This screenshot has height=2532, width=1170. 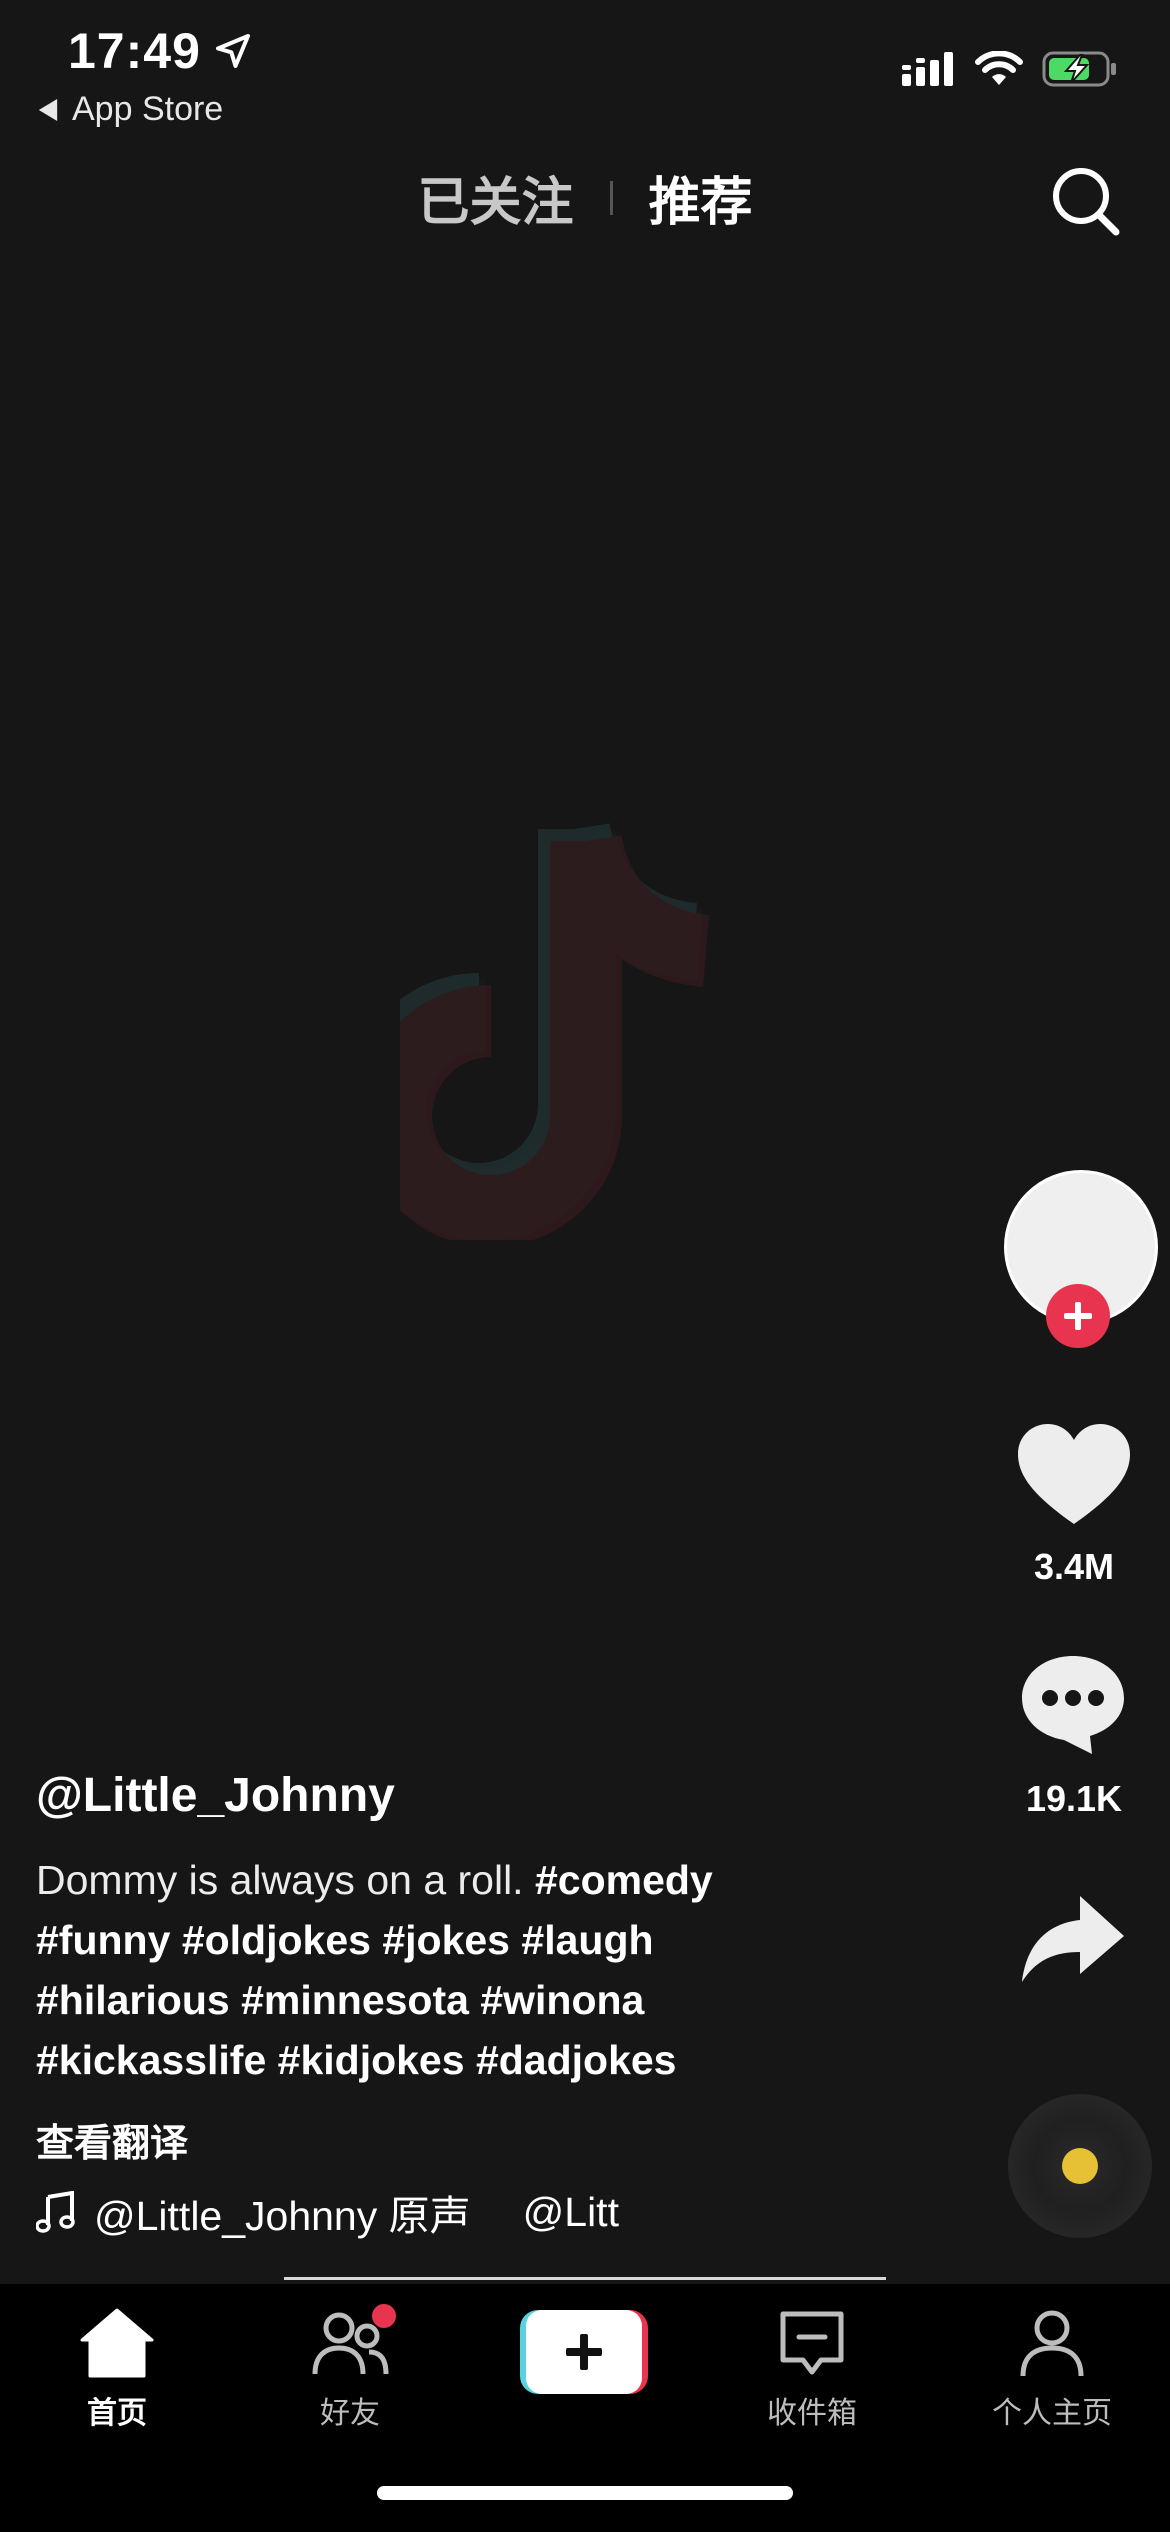 I want to click on search-icon, so click(x=1086, y=202).